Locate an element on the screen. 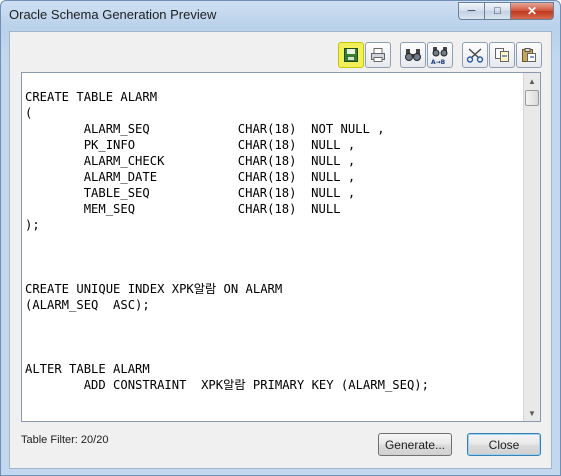  find-replace-button: A→B is located at coordinates (440, 55).